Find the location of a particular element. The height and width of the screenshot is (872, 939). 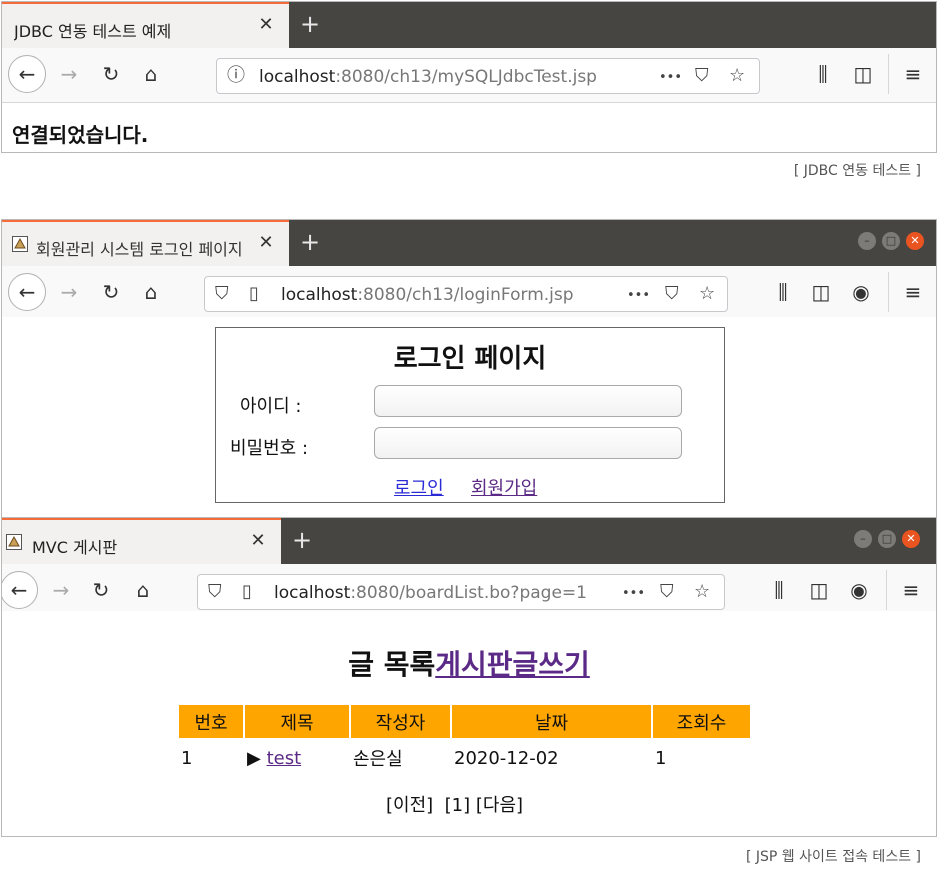

url-text: localhost:8080/boardList.bo?page=1 is located at coordinates (439, 593).